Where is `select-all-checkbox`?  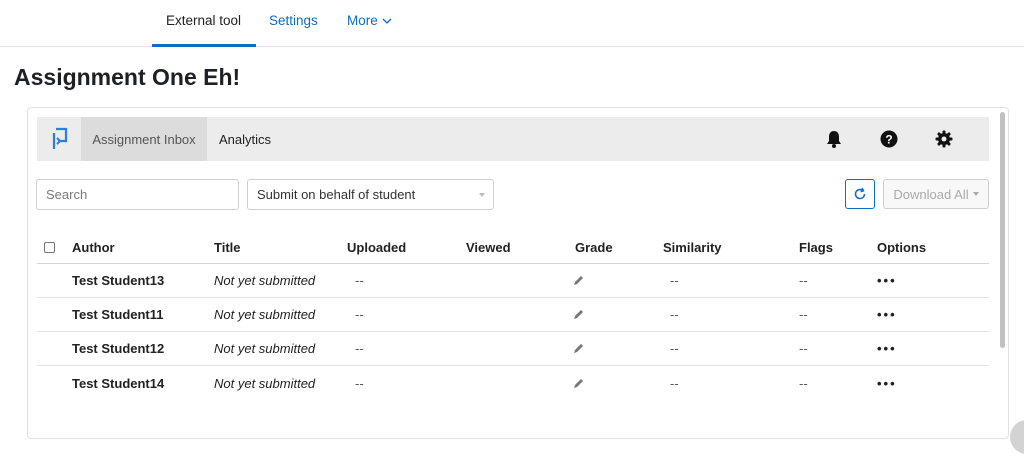 select-all-checkbox is located at coordinates (49, 247).